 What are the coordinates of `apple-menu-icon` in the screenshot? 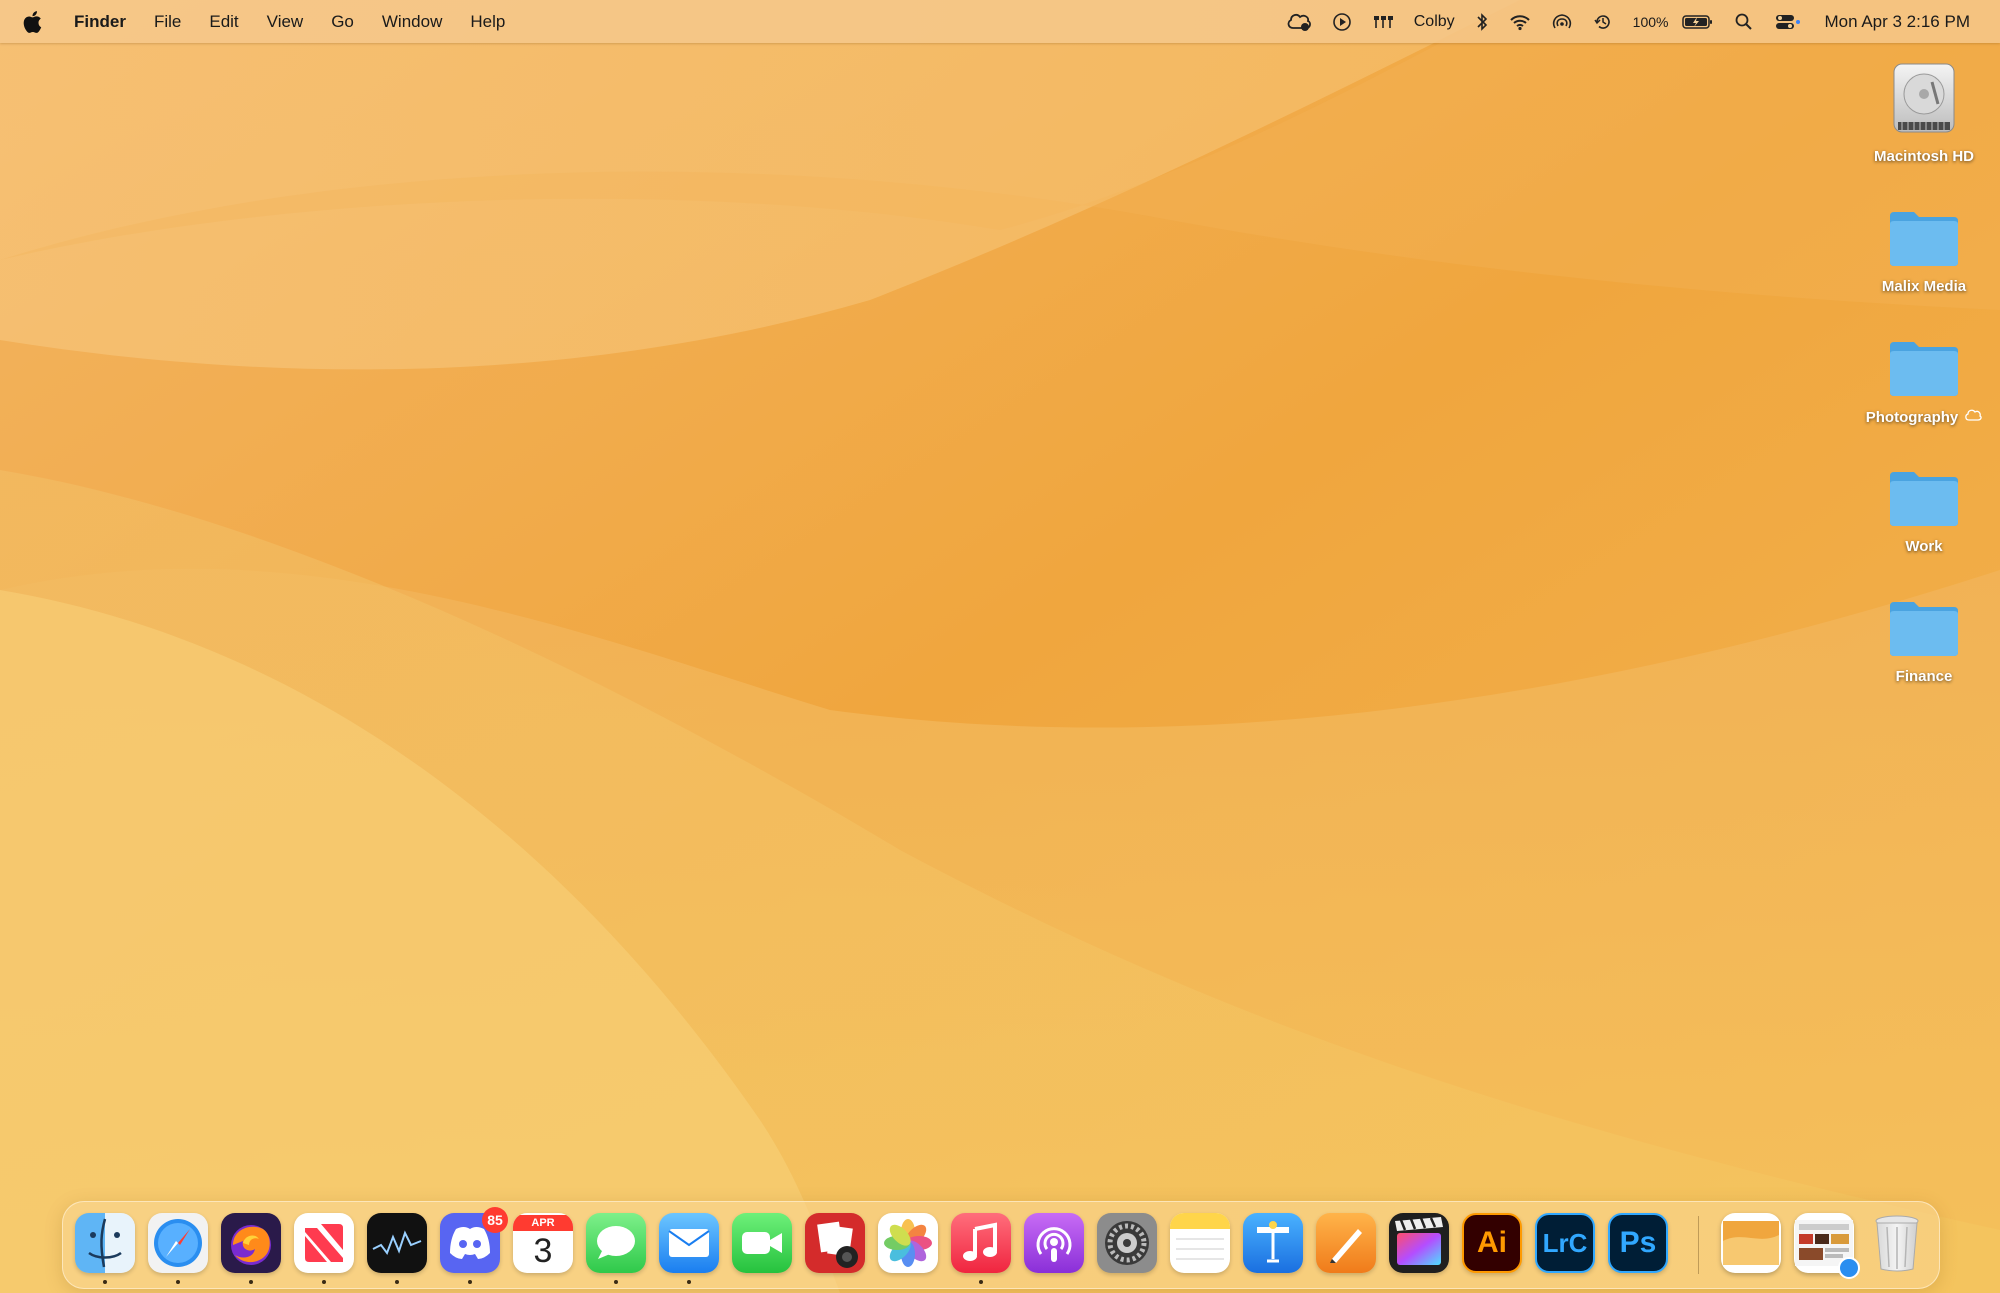 It's located at (33, 22).